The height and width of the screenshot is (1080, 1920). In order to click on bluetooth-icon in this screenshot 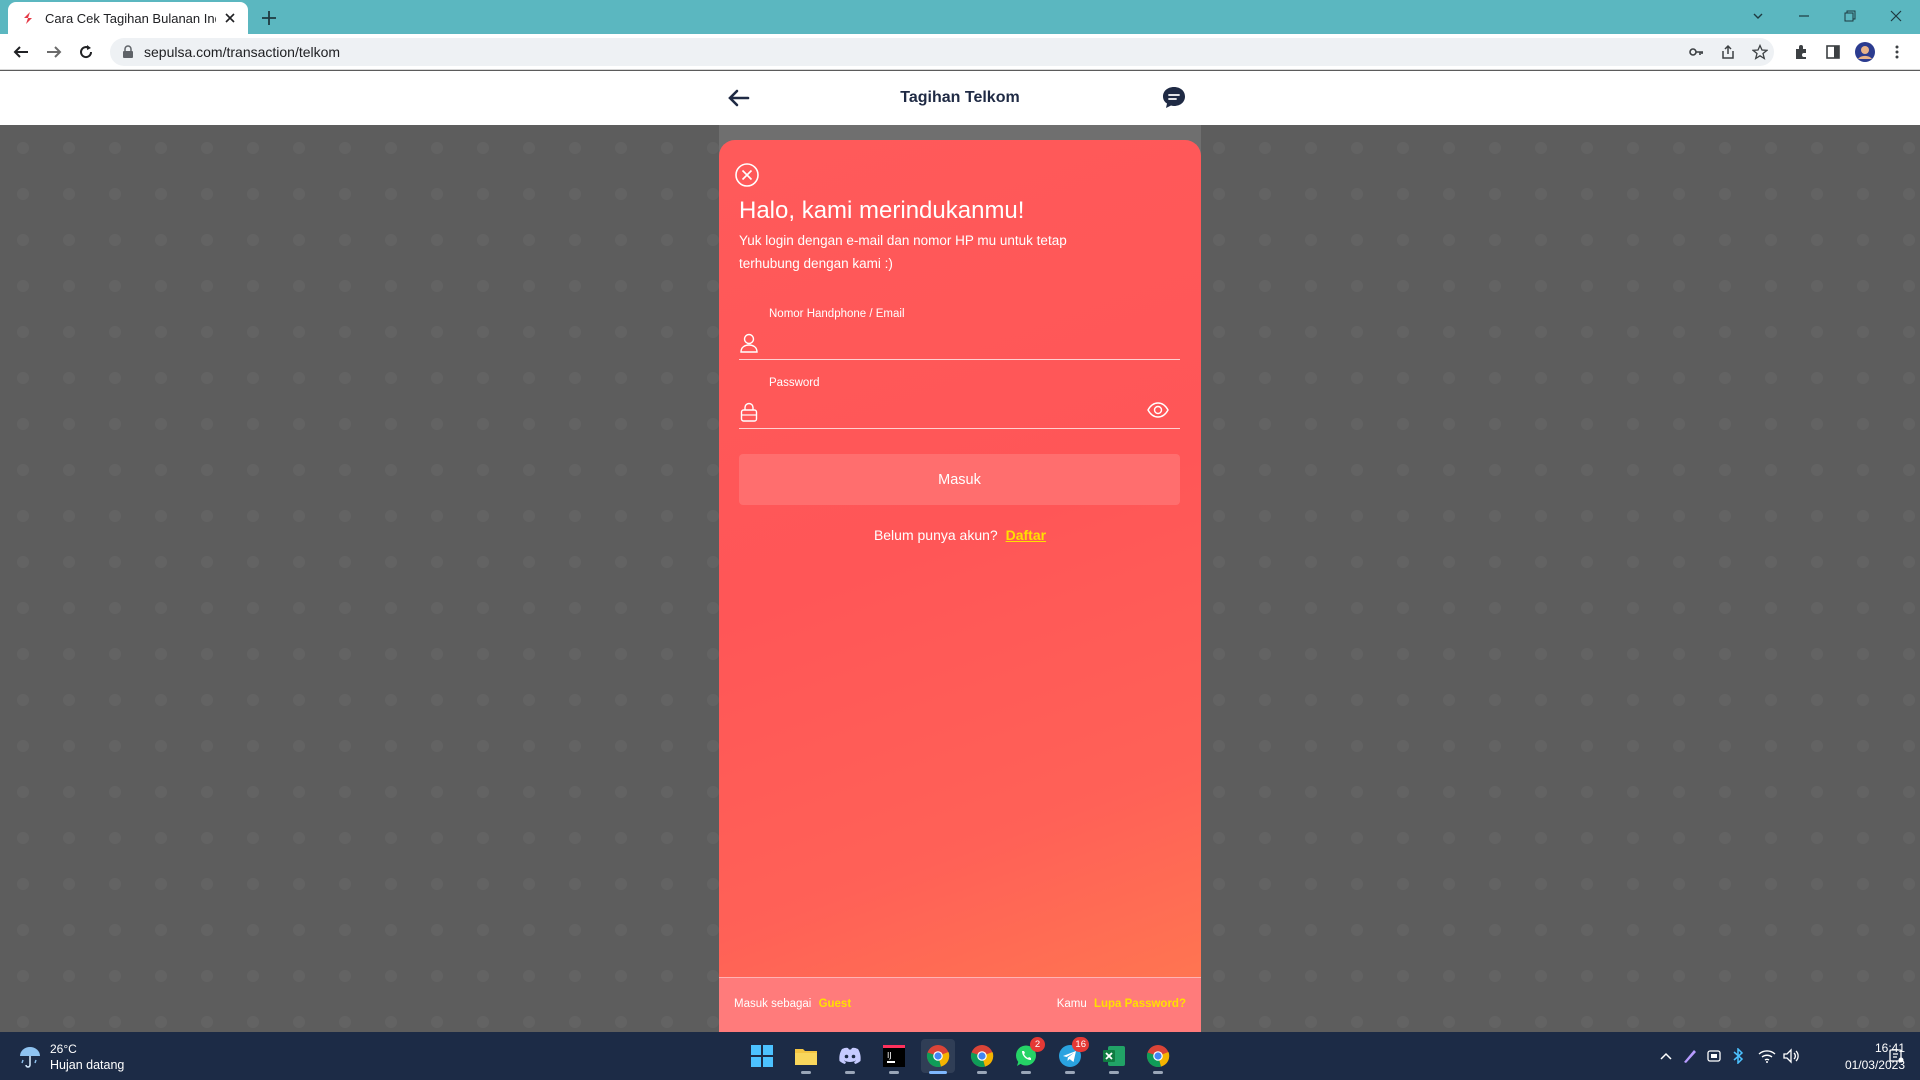, I will do `click(1738, 1056)`.